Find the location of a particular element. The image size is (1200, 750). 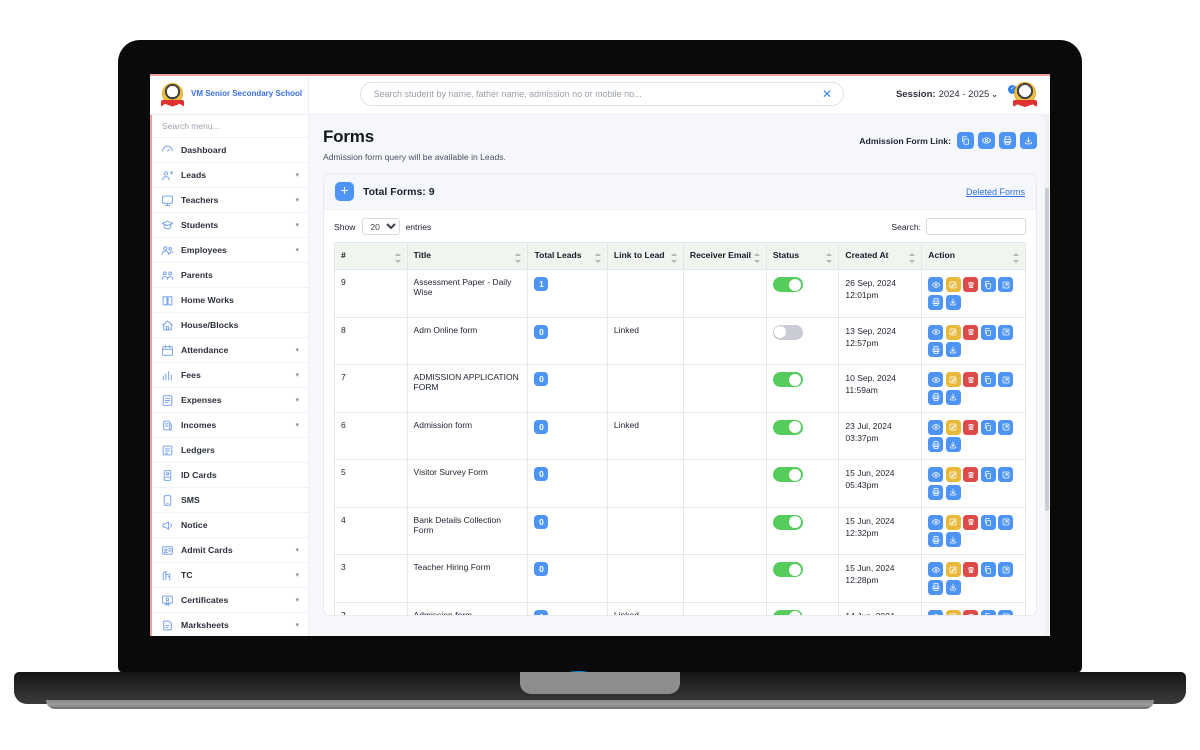

global-search-box: ✕ is located at coordinates (602, 94).